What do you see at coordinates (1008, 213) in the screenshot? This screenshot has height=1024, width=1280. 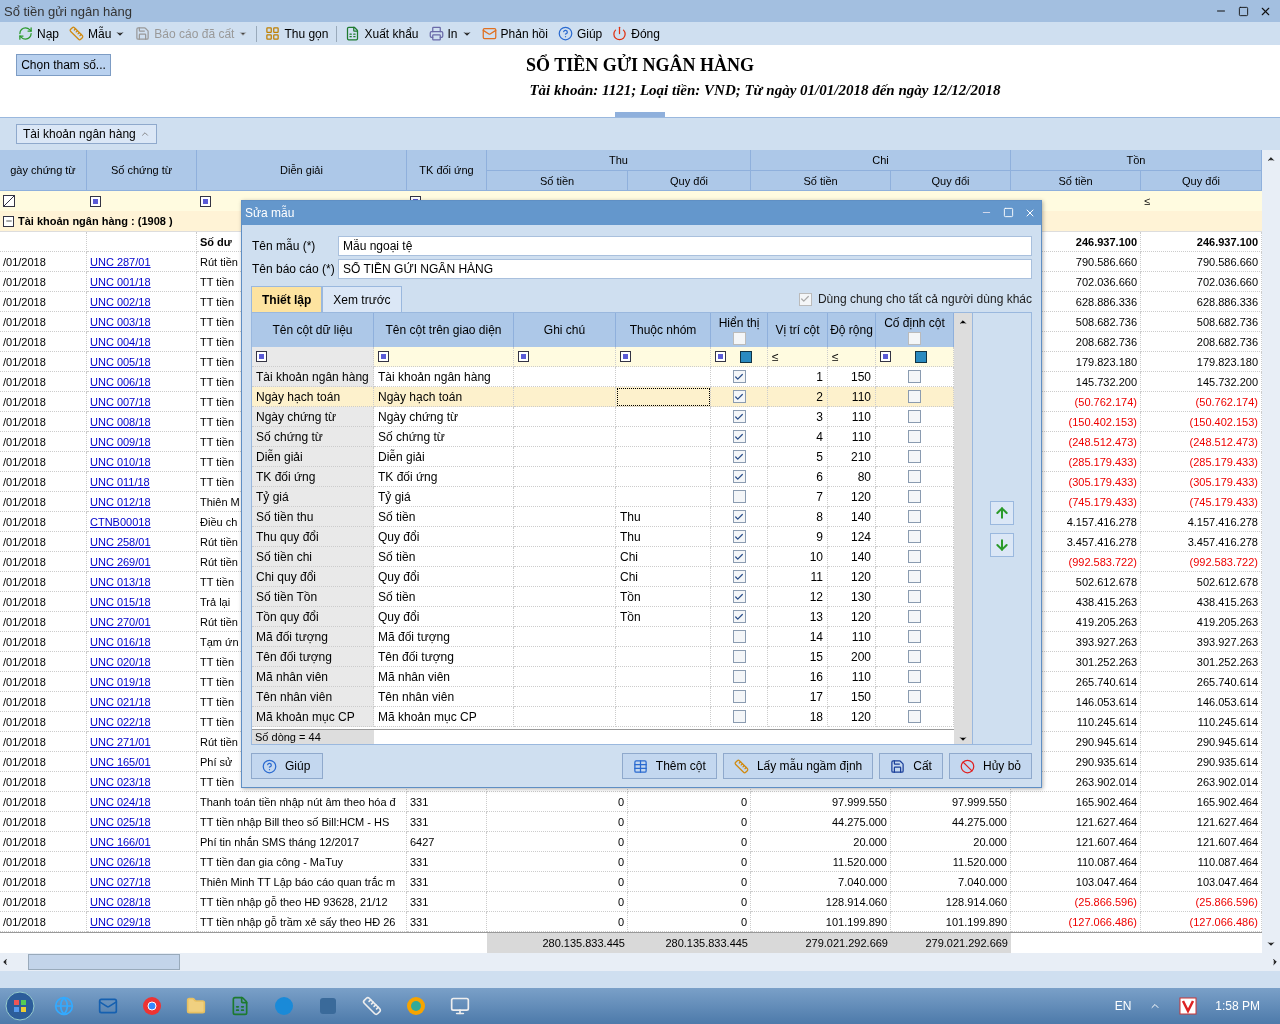 I see `maximize-icon` at bounding box center [1008, 213].